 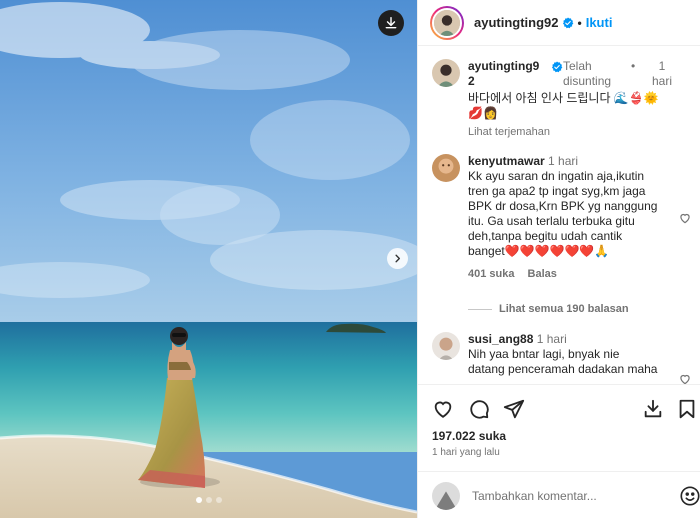 What do you see at coordinates (572, 495) in the screenshot?
I see `add-comment-input` at bounding box center [572, 495].